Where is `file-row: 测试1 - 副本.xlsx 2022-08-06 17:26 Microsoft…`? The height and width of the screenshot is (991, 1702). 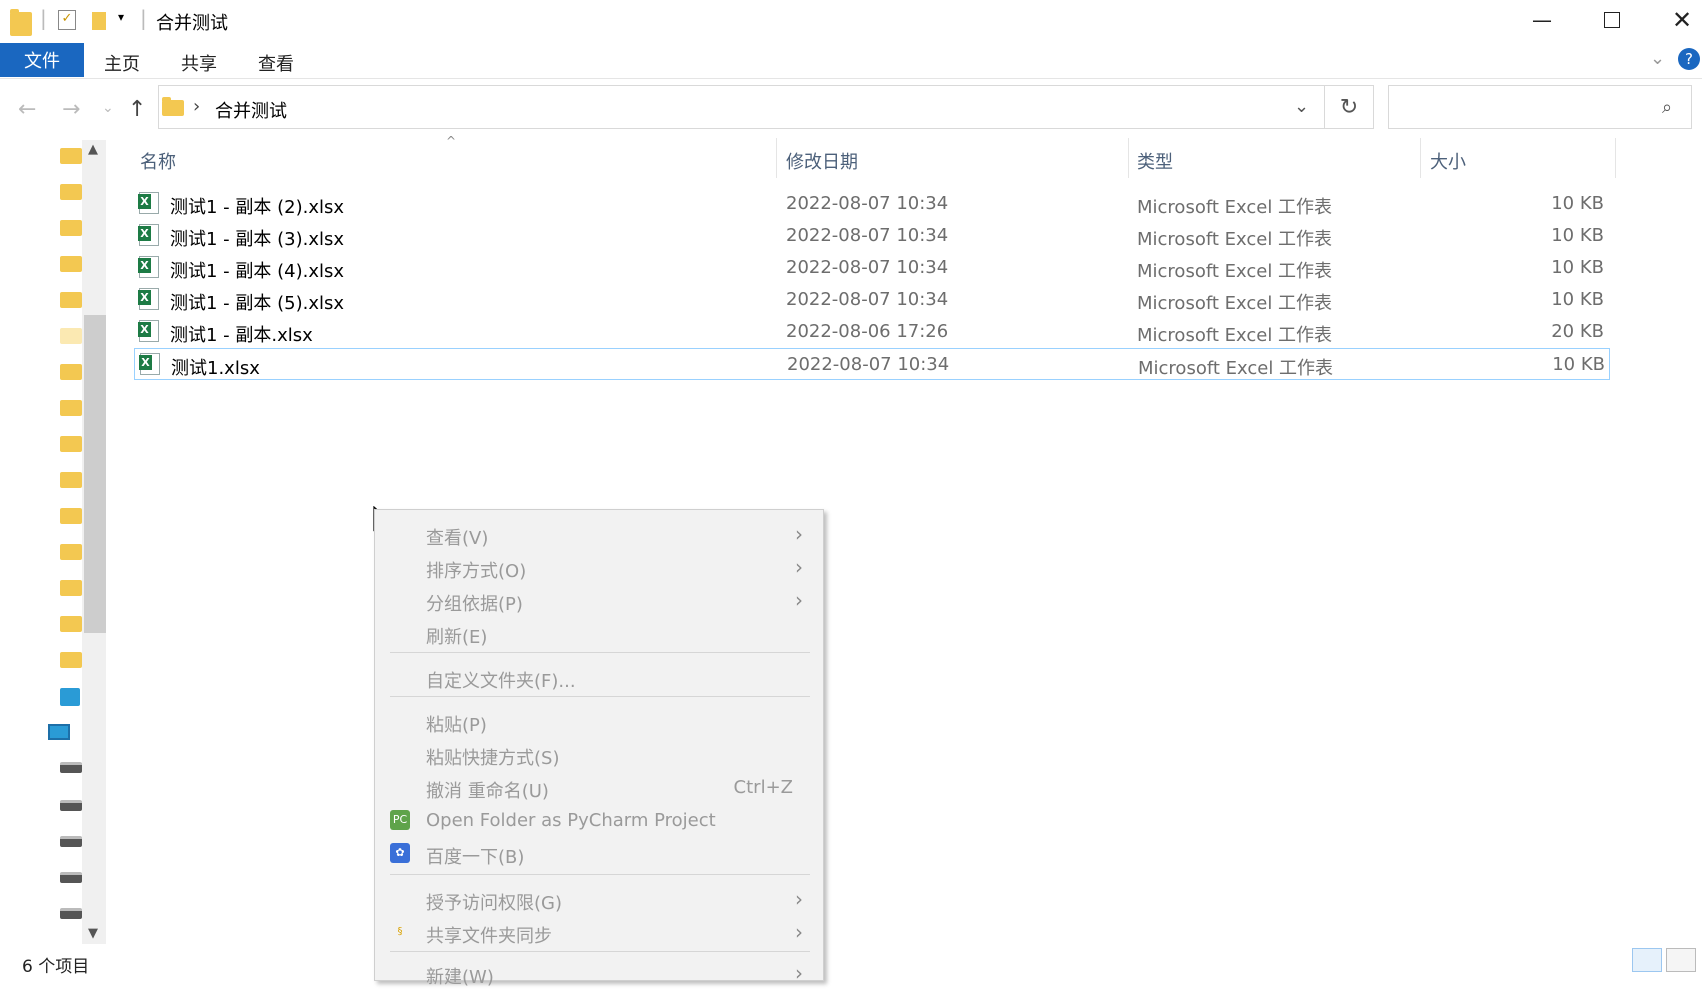 file-row: 测试1 - 副本.xlsx 2022-08-06 17:26 Microsoft… is located at coordinates (872, 332).